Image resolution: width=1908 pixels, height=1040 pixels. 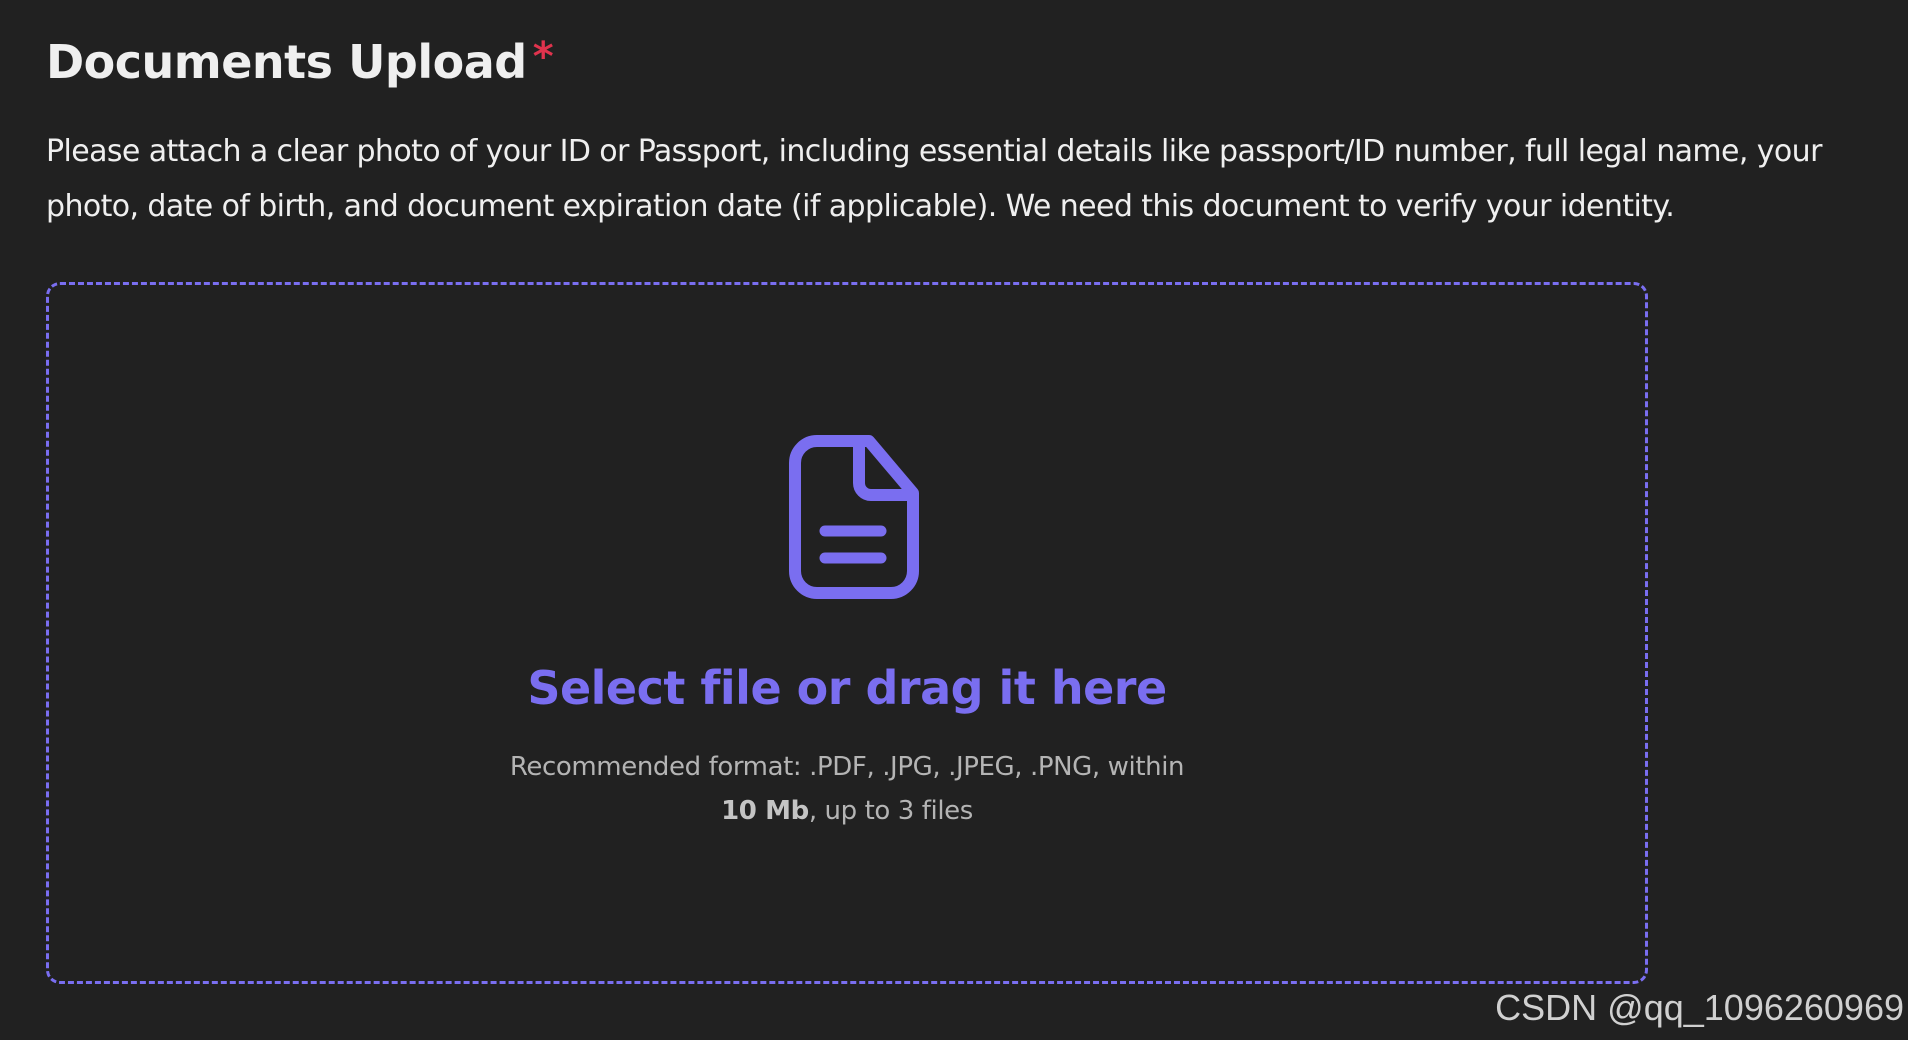 I want to click on upload-size-limit: 10 Mb, so click(x=765, y=811).